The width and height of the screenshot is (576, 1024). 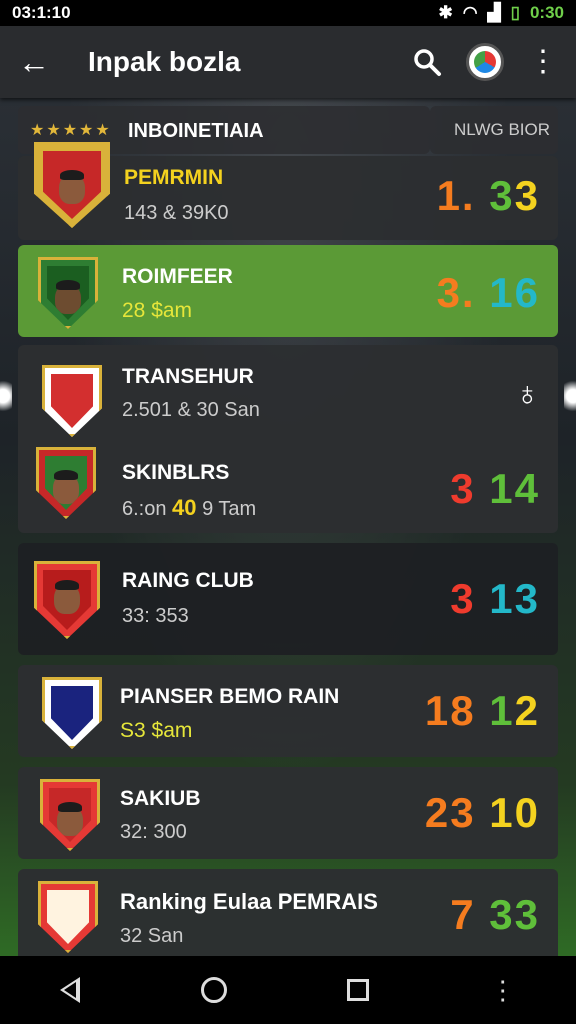 What do you see at coordinates (427, 62) in the screenshot?
I see `search-icon` at bounding box center [427, 62].